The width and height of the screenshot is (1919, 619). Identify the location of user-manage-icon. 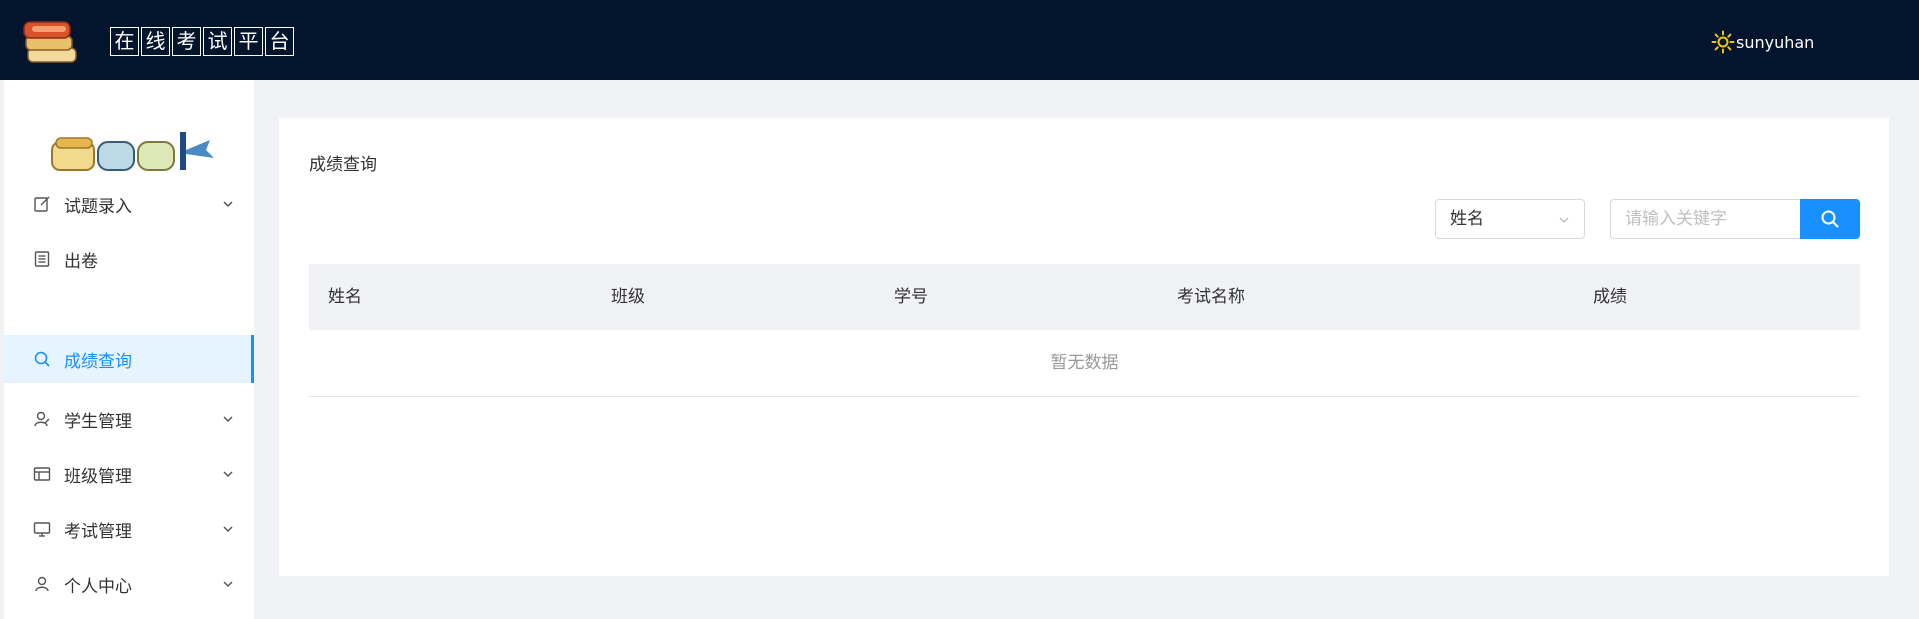
(42, 419).